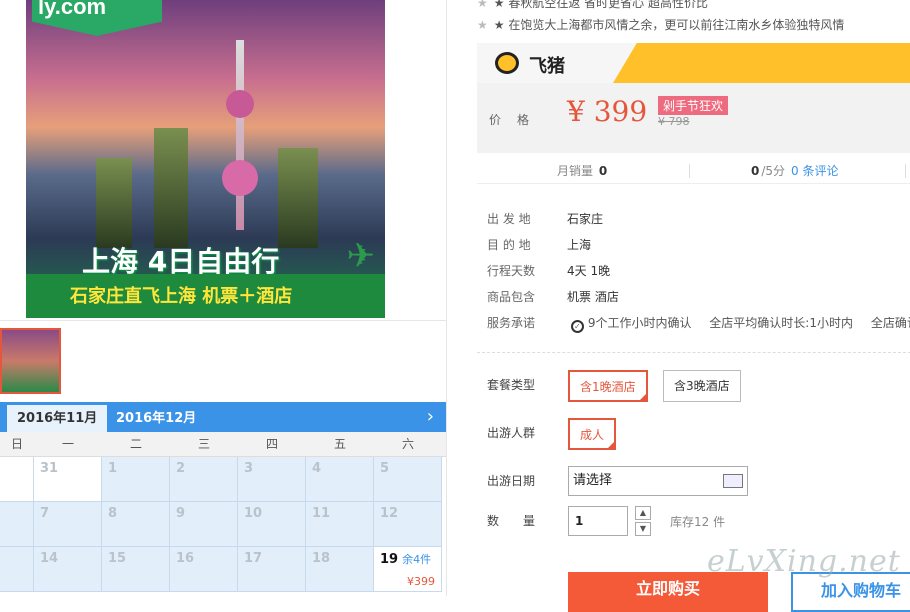 The height and width of the screenshot is (612, 910). I want to click on airplane-icon: ✈, so click(361, 256).